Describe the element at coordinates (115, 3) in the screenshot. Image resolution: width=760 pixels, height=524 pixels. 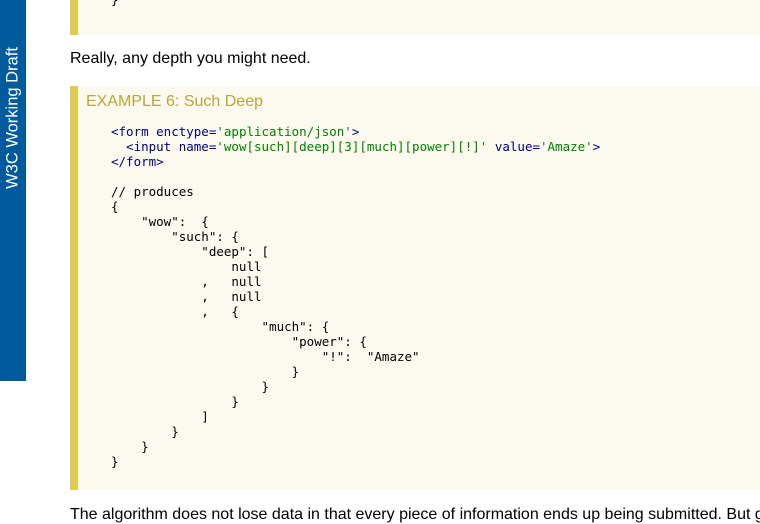
I see `previous-example-code: }` at that location.